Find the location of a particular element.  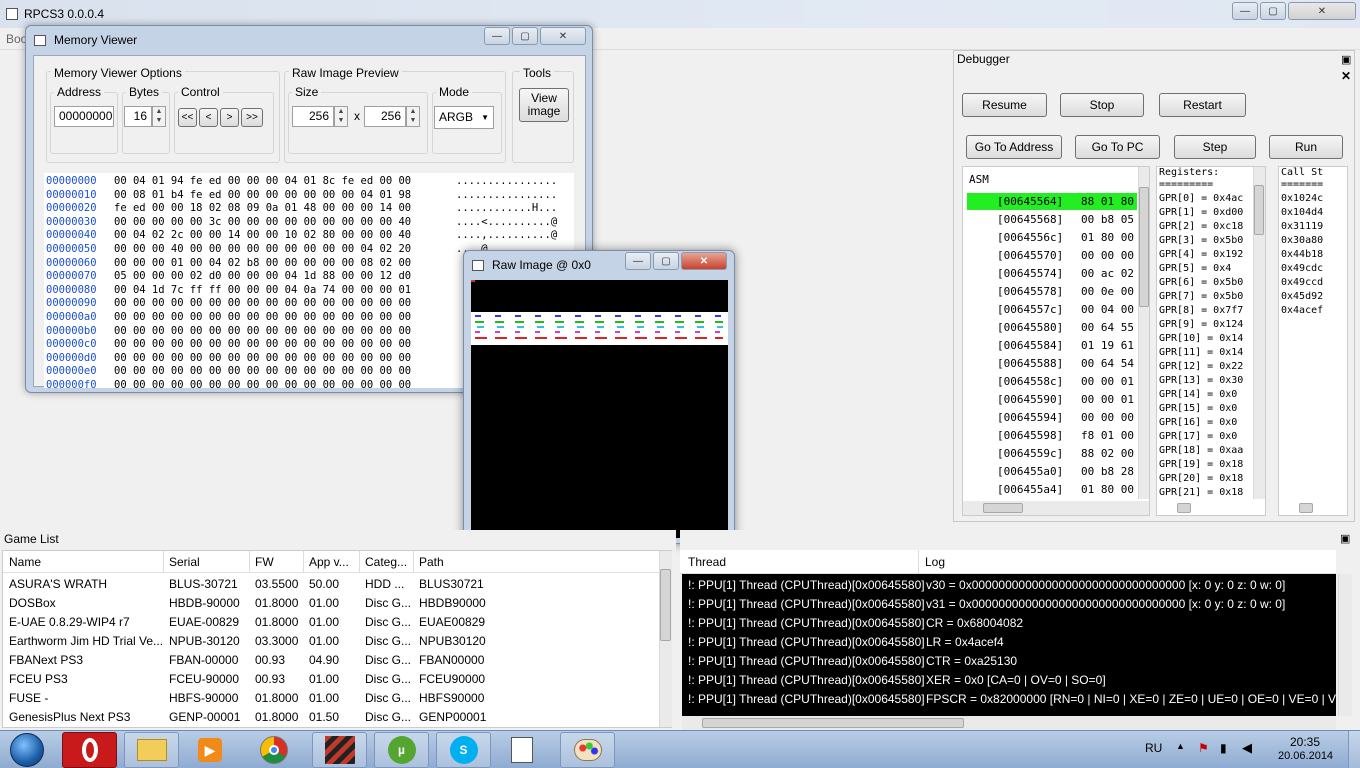

resume-button: Resume is located at coordinates (1004, 105).